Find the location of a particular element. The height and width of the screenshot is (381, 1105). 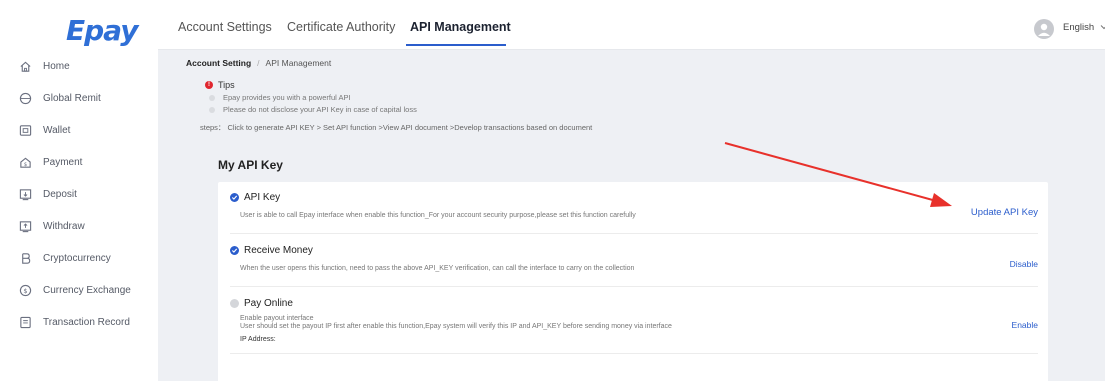

deposit-icon is located at coordinates (25, 194).